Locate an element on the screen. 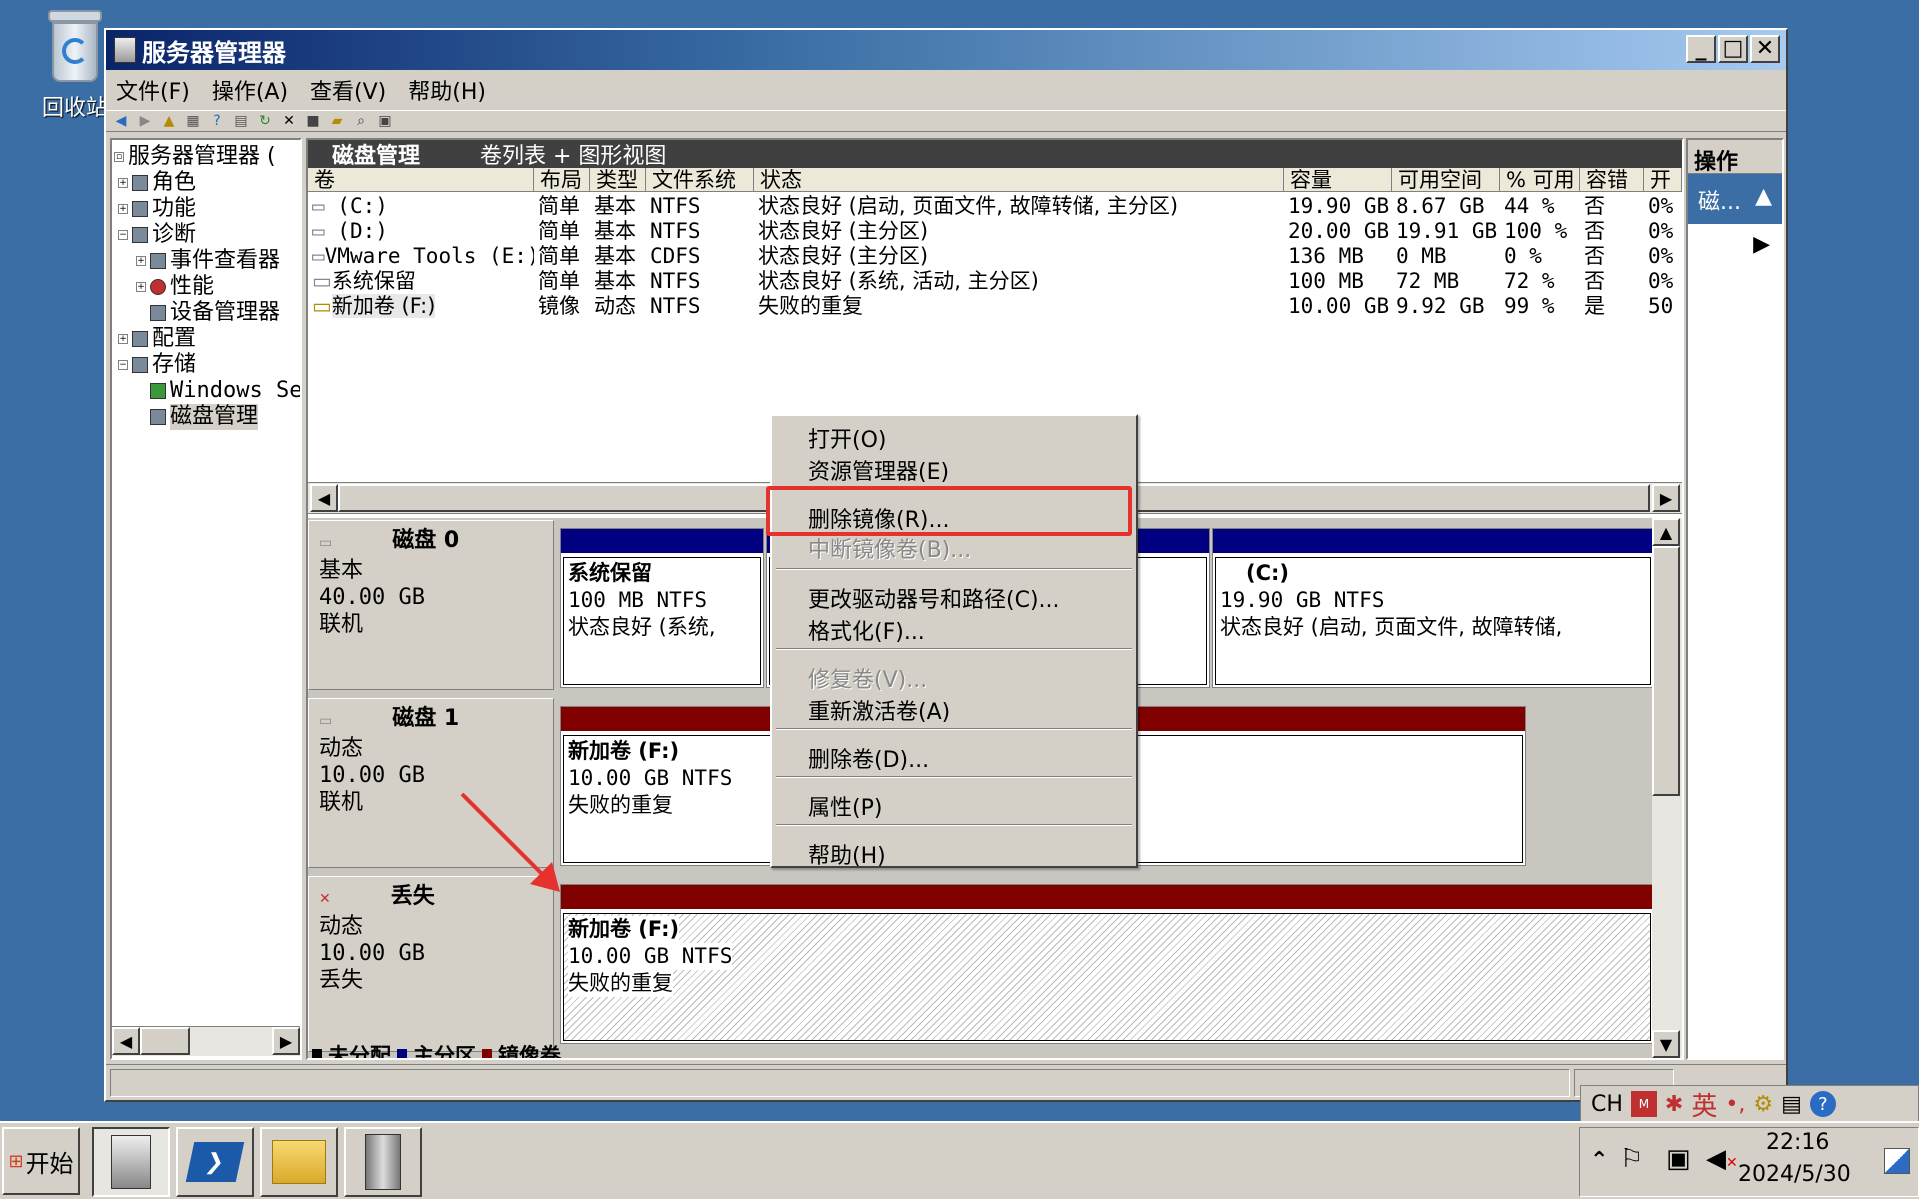  clock-date: 2024/5/30 is located at coordinates (1794, 1174).